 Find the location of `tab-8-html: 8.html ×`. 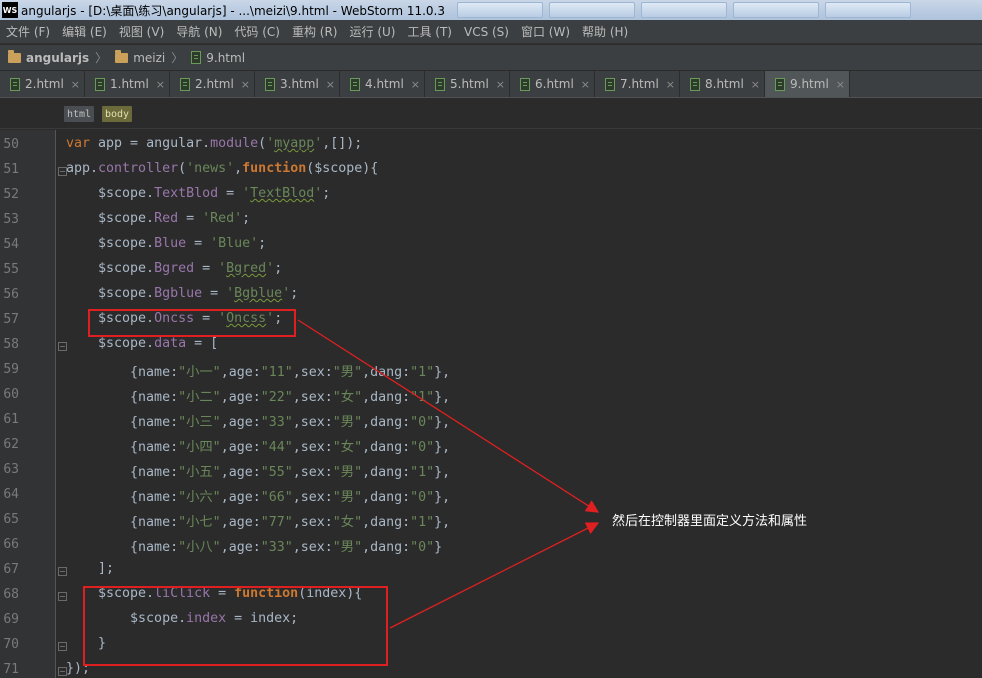

tab-8-html: 8.html × is located at coordinates (722, 84).